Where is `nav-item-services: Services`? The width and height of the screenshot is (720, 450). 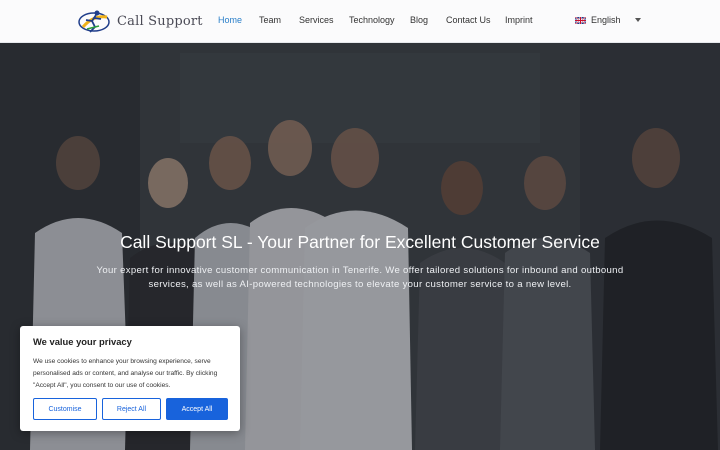
nav-item-services: Services is located at coordinates (316, 20).